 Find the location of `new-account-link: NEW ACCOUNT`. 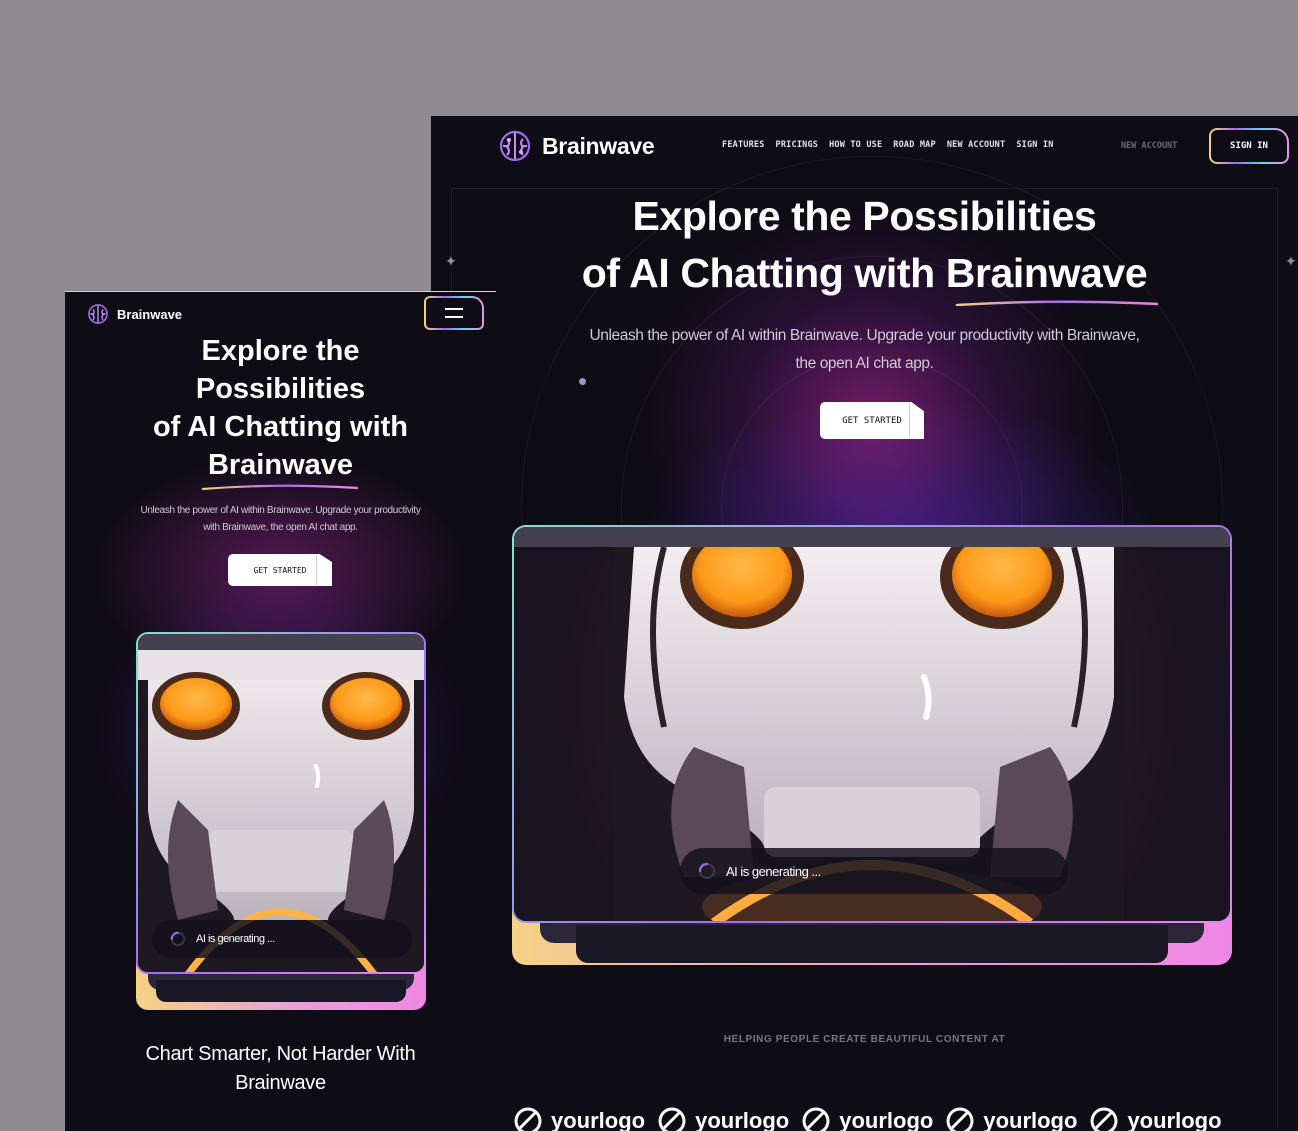

new-account-link: NEW ACCOUNT is located at coordinates (1149, 146).